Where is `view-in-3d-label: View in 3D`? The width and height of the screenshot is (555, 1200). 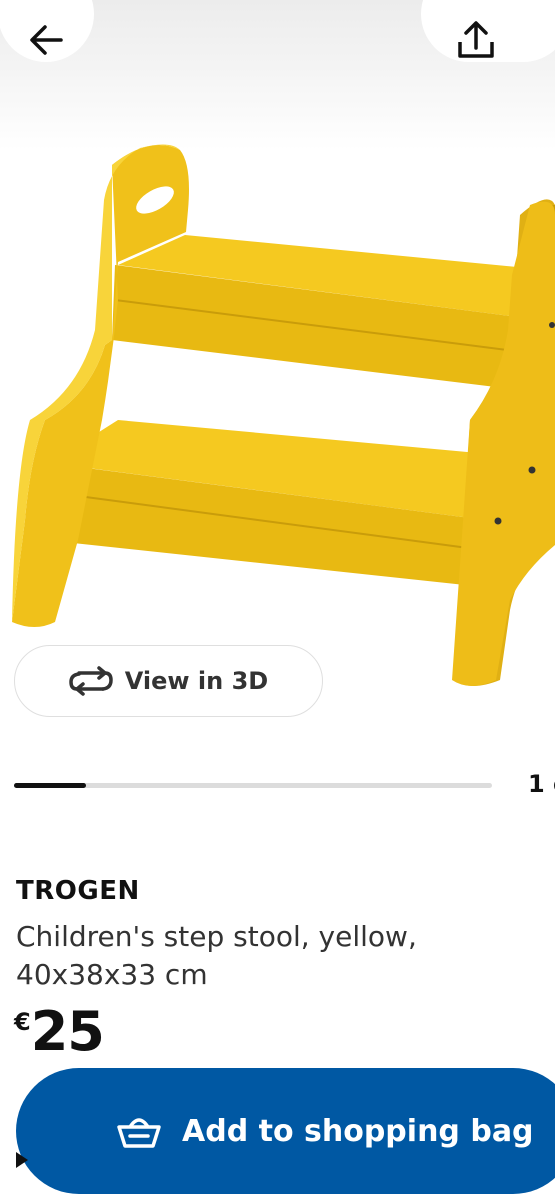 view-in-3d-label: View in 3D is located at coordinates (196, 681).